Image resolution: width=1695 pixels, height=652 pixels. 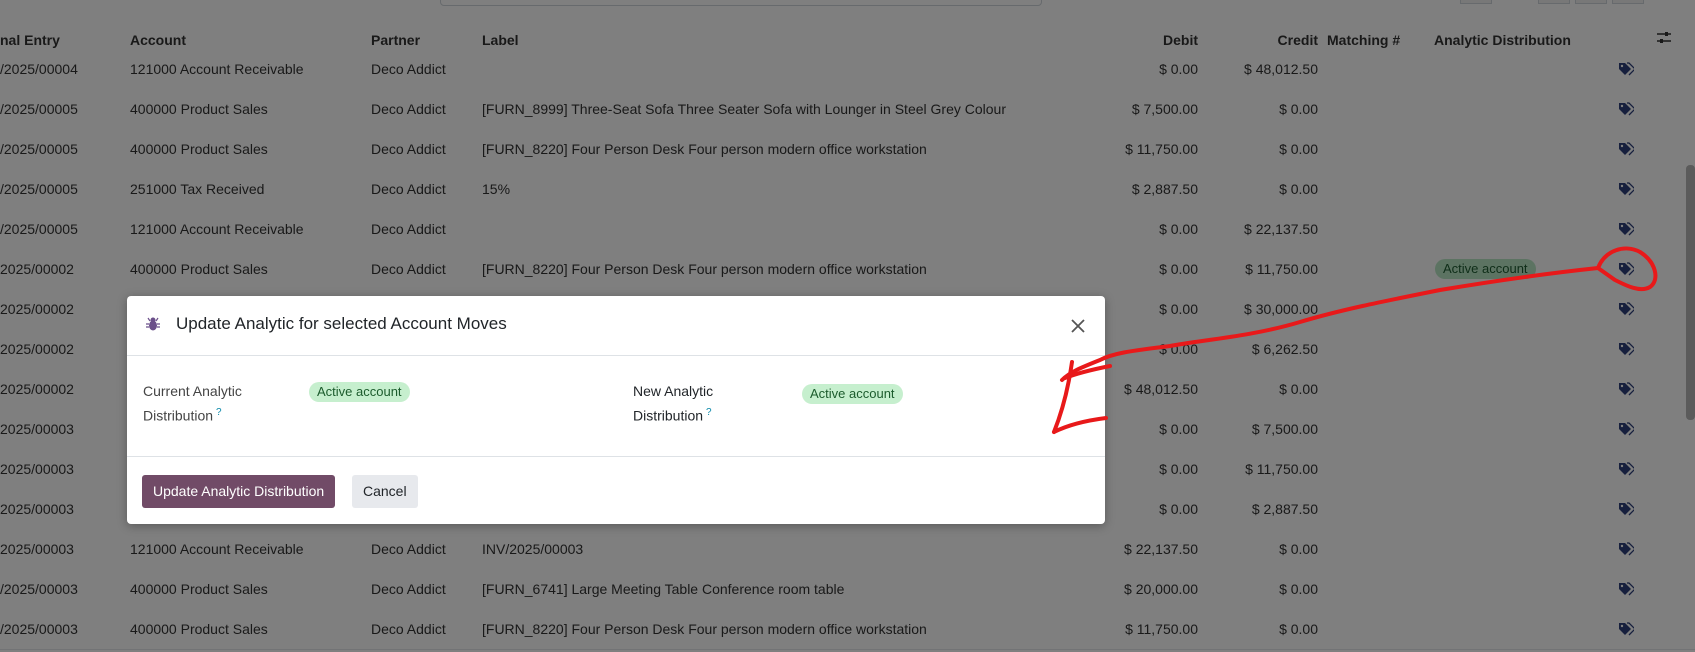 I want to click on new-analytic-label-line1: New Analytic, so click(x=673, y=391).